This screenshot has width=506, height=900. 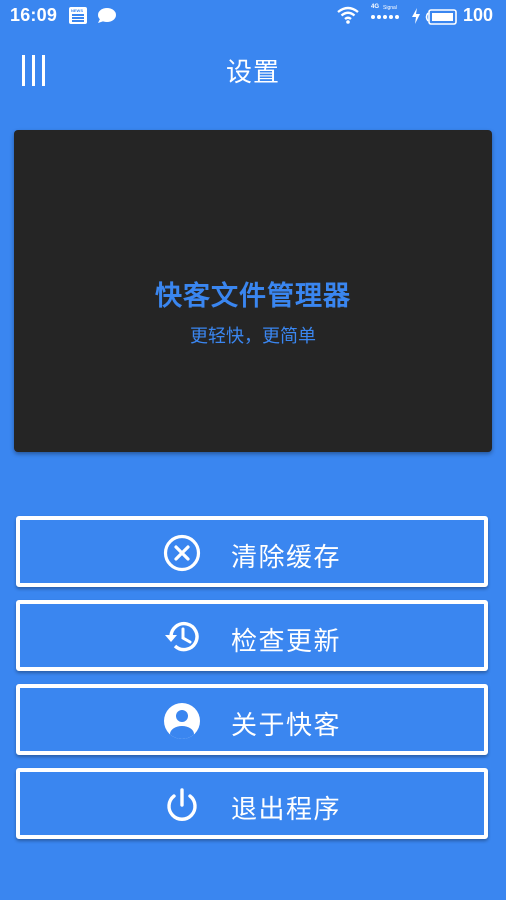 I want to click on power-icon, so click(x=182, y=804).